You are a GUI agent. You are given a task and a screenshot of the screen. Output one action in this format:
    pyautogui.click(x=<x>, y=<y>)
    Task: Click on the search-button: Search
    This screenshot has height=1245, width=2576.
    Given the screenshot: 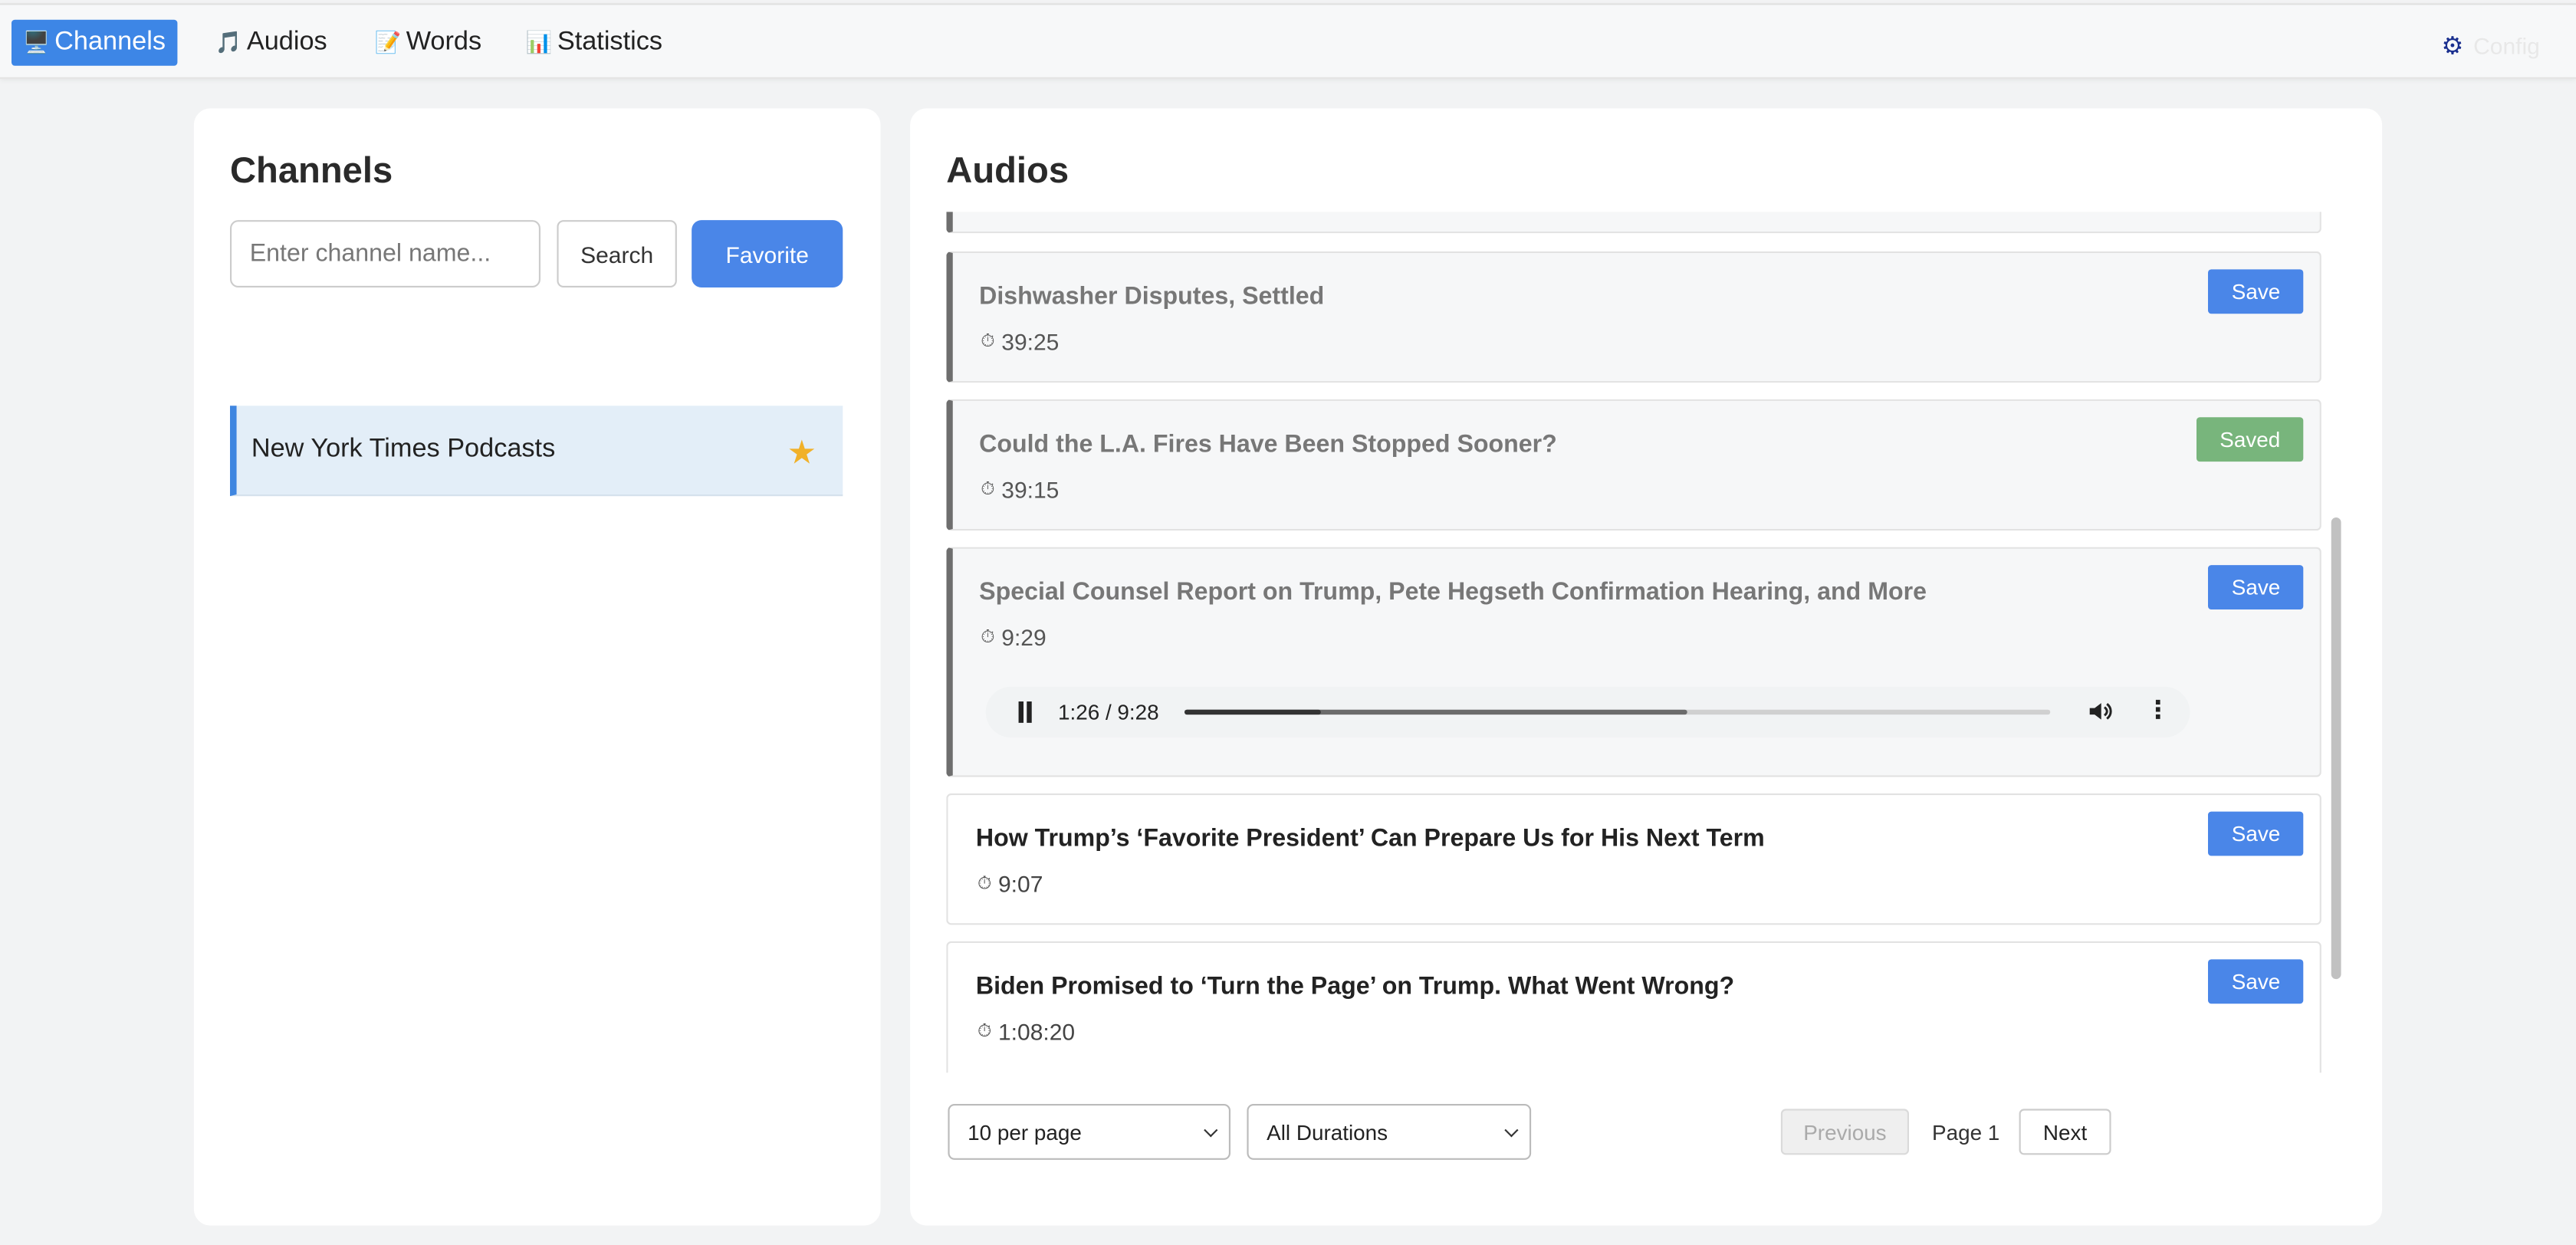 What is the action you would take?
    pyautogui.click(x=617, y=253)
    